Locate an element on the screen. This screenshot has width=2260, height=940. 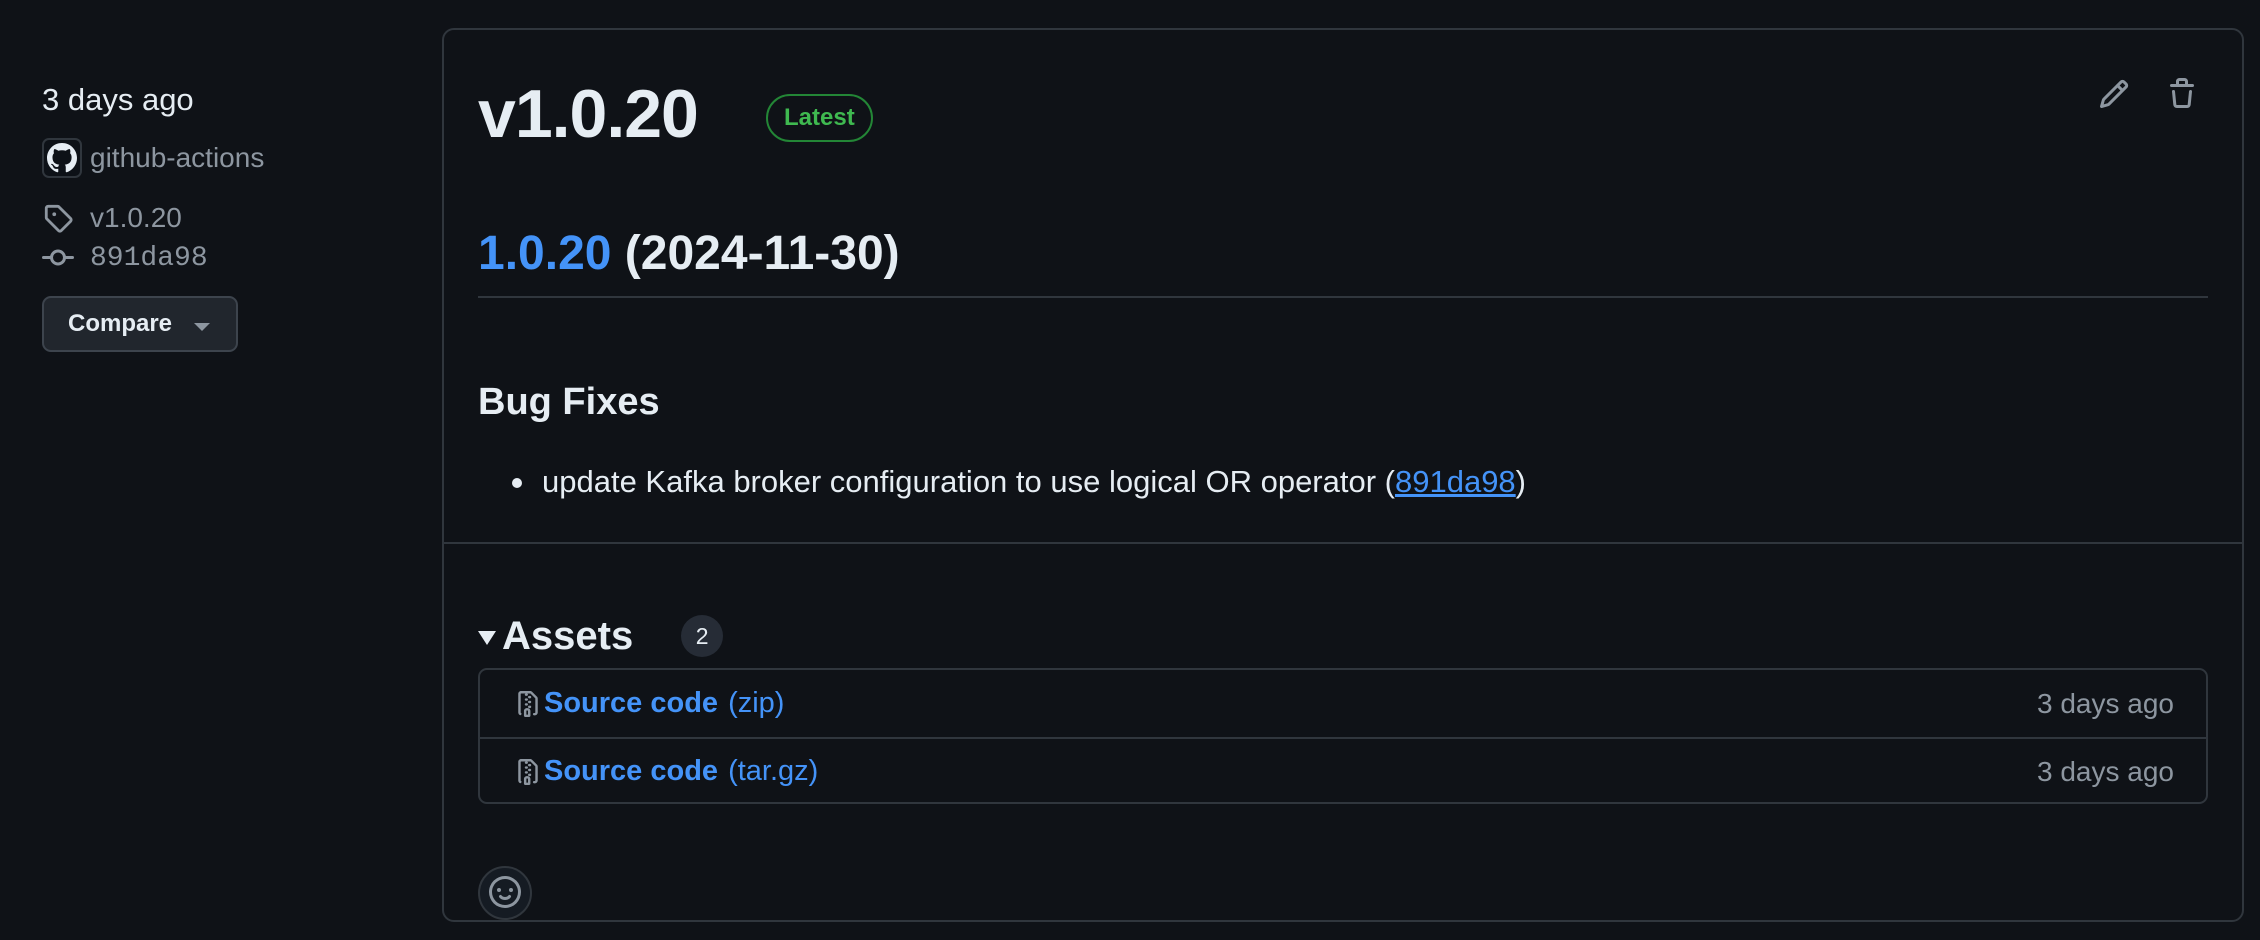
asset-row: Source code (tar.gz) 3 days ago is located at coordinates (1343, 770).